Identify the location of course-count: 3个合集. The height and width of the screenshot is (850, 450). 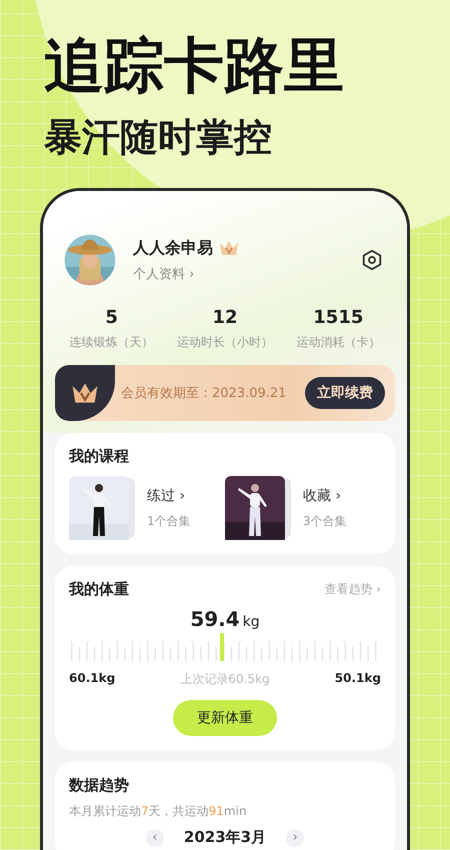
(325, 521).